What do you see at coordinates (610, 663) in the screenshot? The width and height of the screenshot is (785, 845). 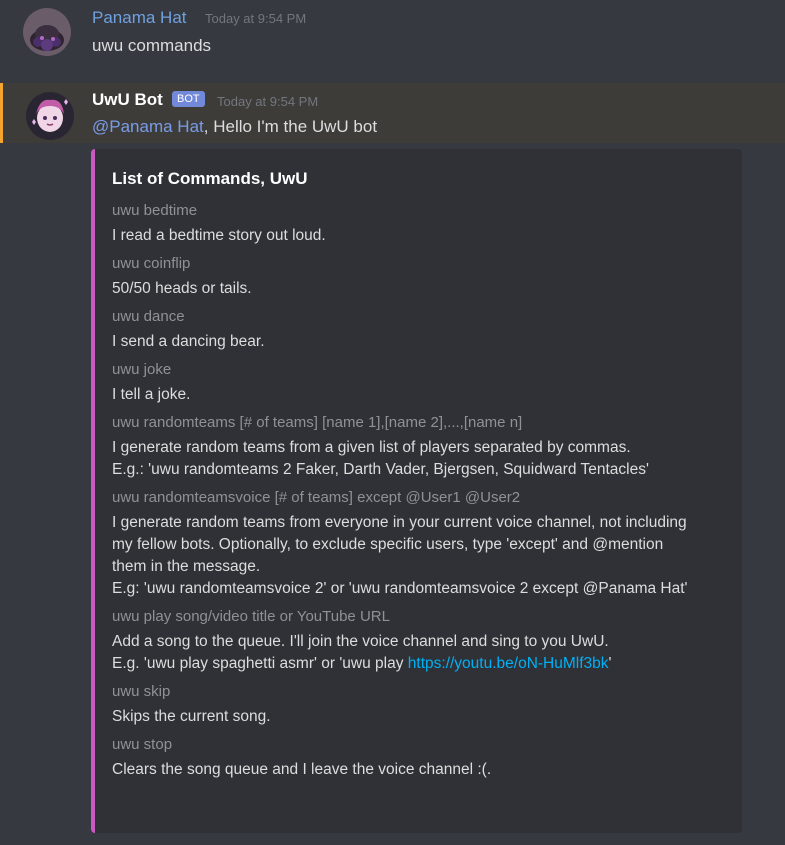 I see `description-text: '` at bounding box center [610, 663].